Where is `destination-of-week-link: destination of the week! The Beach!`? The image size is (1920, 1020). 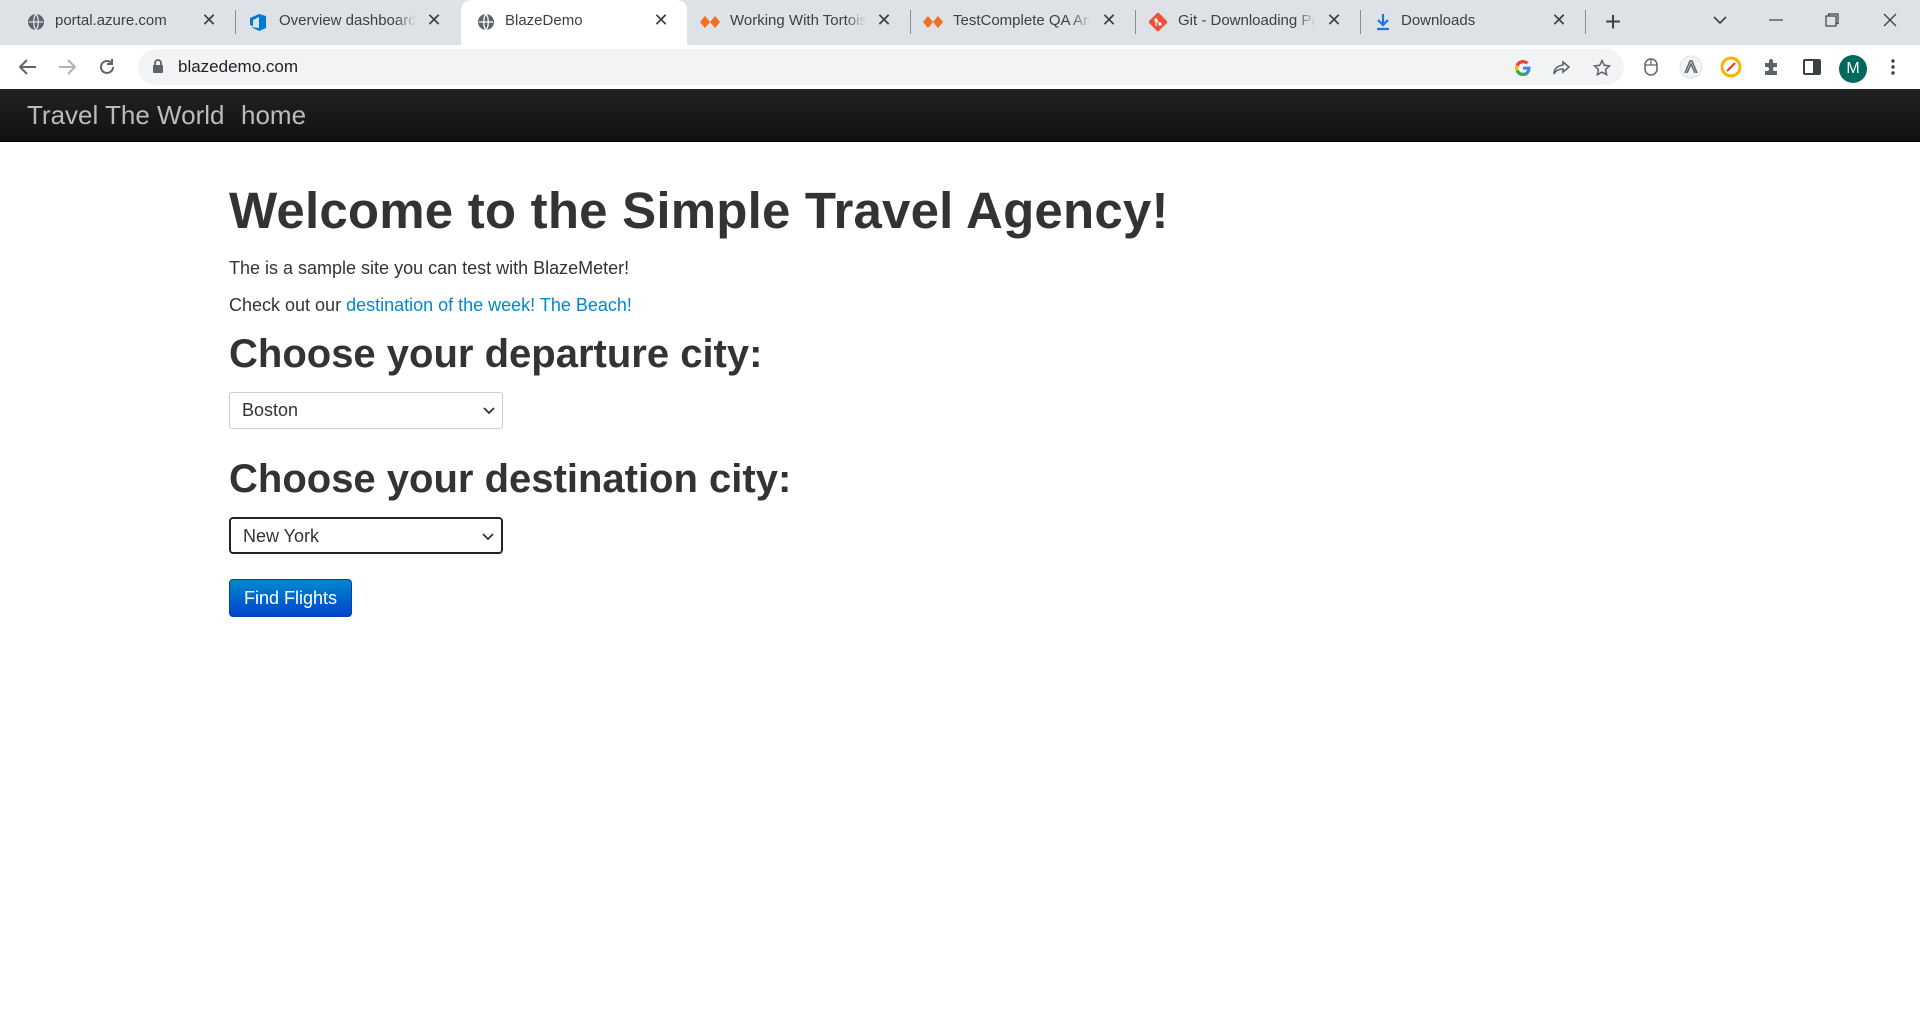
destination-of-week-link: destination of the week! The Beach! is located at coordinates (489, 305).